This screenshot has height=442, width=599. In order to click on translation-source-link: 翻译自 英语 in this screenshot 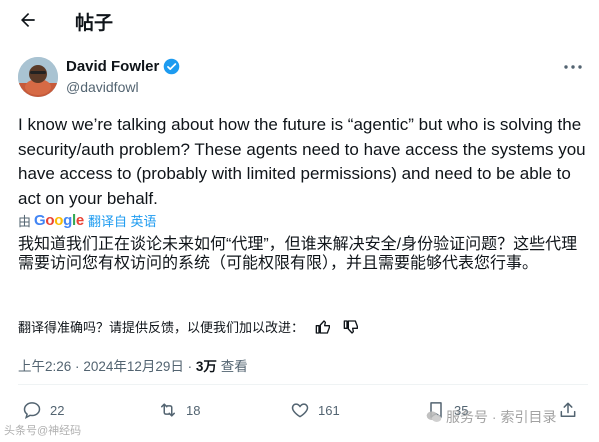, I will do `click(122, 220)`.